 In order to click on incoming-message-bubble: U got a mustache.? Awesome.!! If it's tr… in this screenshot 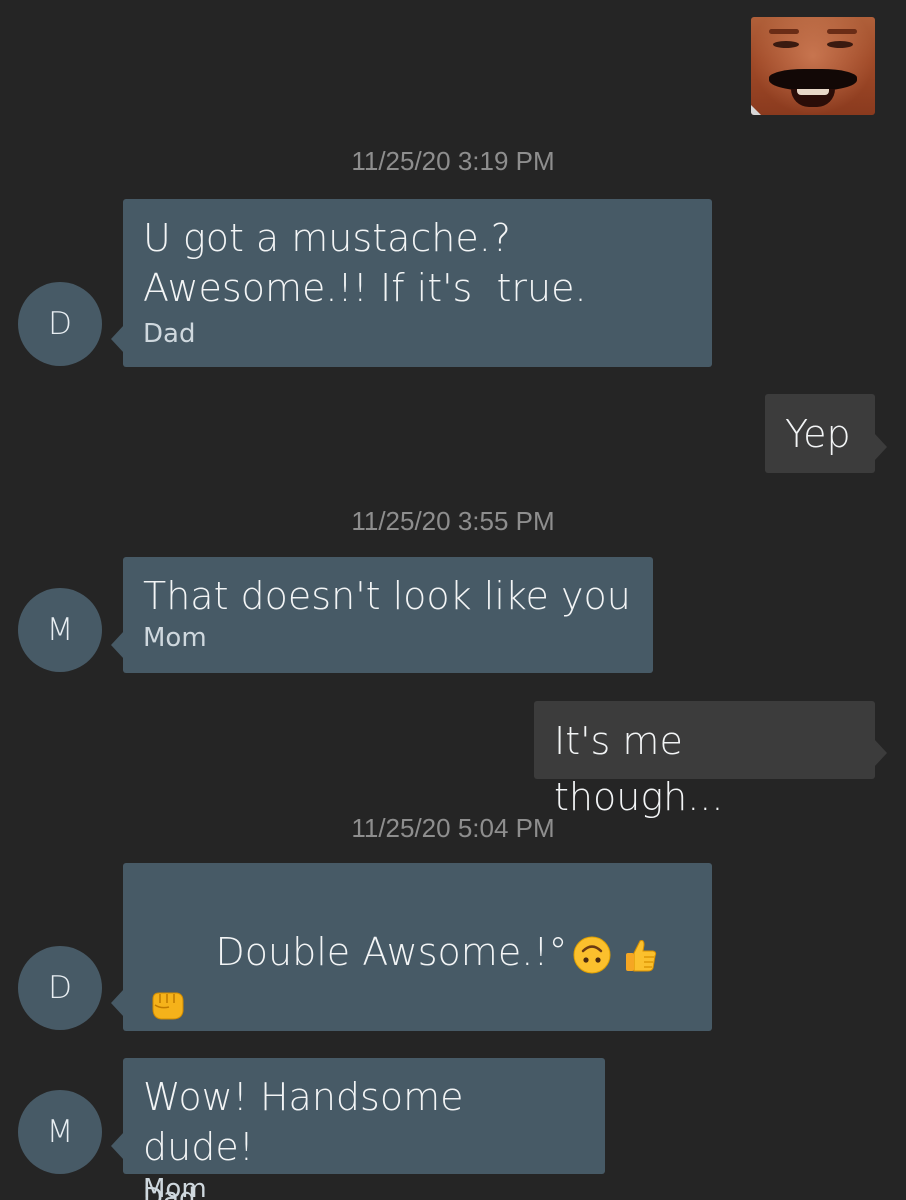, I will do `click(411, 283)`.